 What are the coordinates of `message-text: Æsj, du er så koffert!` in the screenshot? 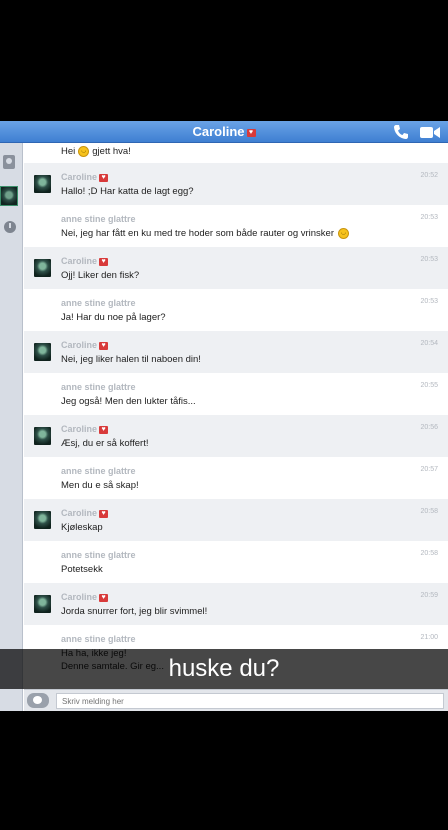 It's located at (104, 443).